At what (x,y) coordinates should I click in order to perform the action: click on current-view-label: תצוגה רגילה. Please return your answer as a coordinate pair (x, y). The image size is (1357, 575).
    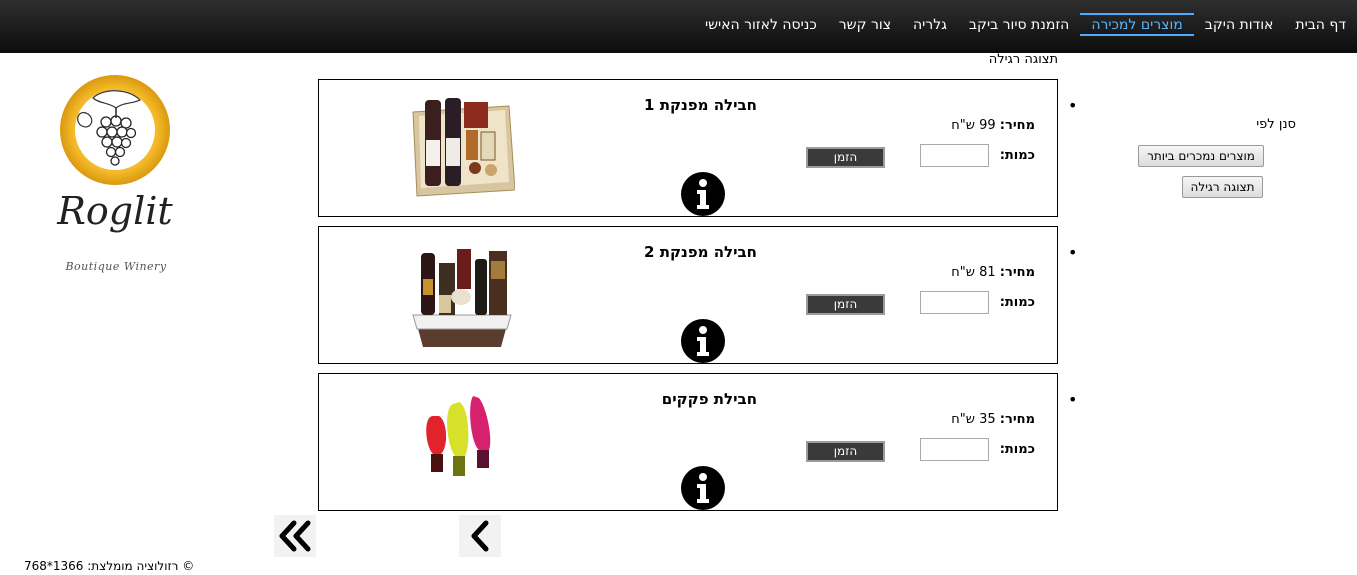
    Looking at the image, I should click on (1023, 59).